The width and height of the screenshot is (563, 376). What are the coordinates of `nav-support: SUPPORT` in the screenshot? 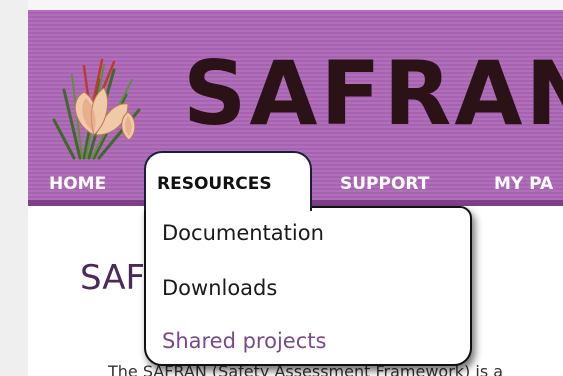 It's located at (384, 184).